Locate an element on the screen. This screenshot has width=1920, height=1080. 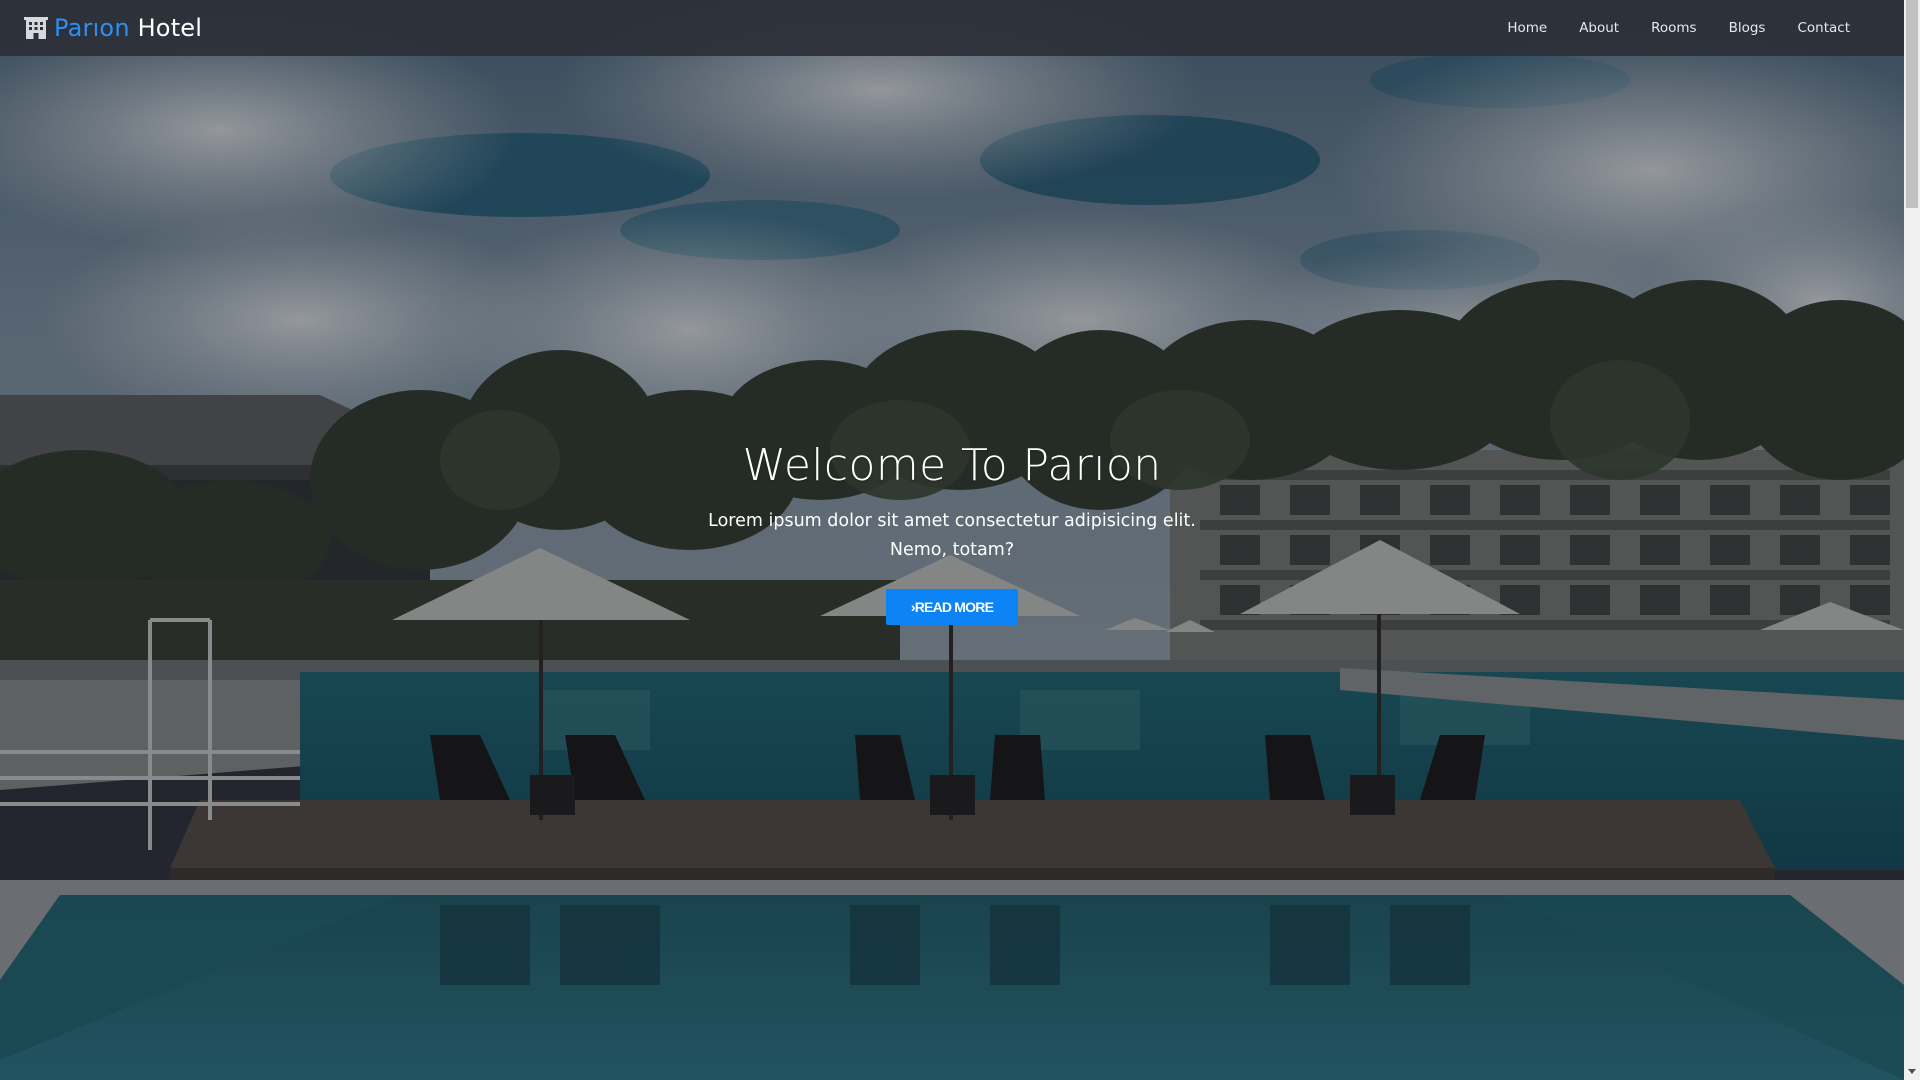
brand-name: Parıon Hotel is located at coordinates (128, 28).